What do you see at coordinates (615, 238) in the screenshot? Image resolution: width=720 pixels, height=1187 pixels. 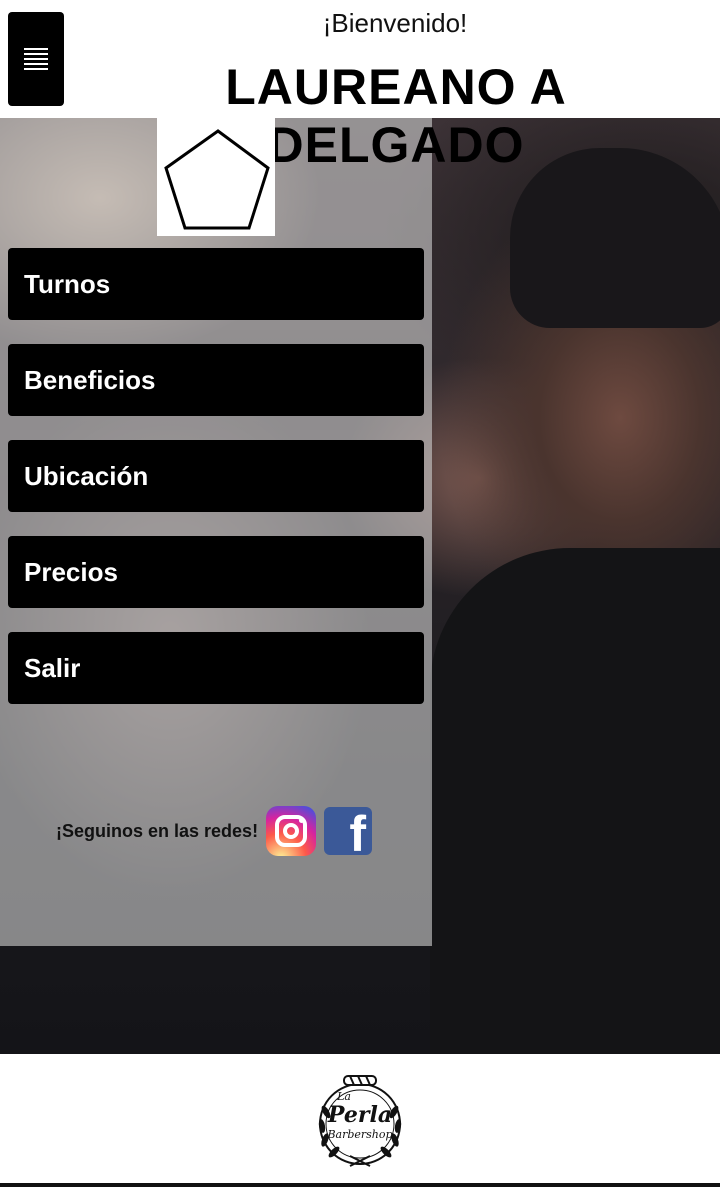 I see `photo-hair` at bounding box center [615, 238].